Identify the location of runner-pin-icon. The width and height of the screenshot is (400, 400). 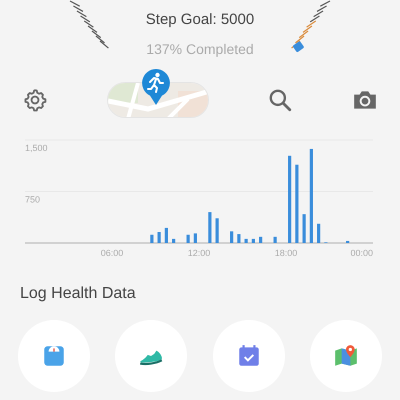
(155, 87).